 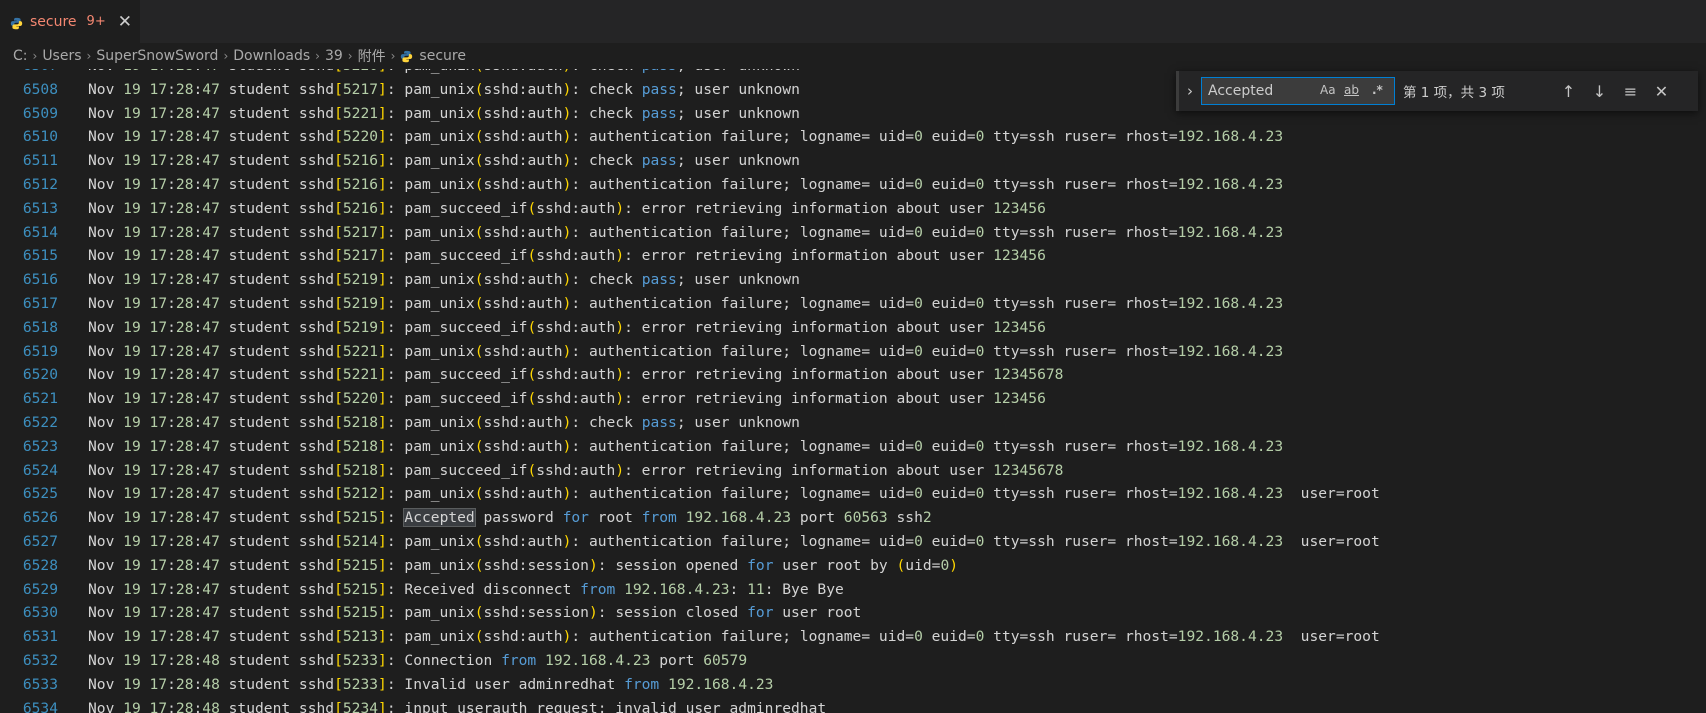 I want to click on find-input, so click(x=1258, y=91).